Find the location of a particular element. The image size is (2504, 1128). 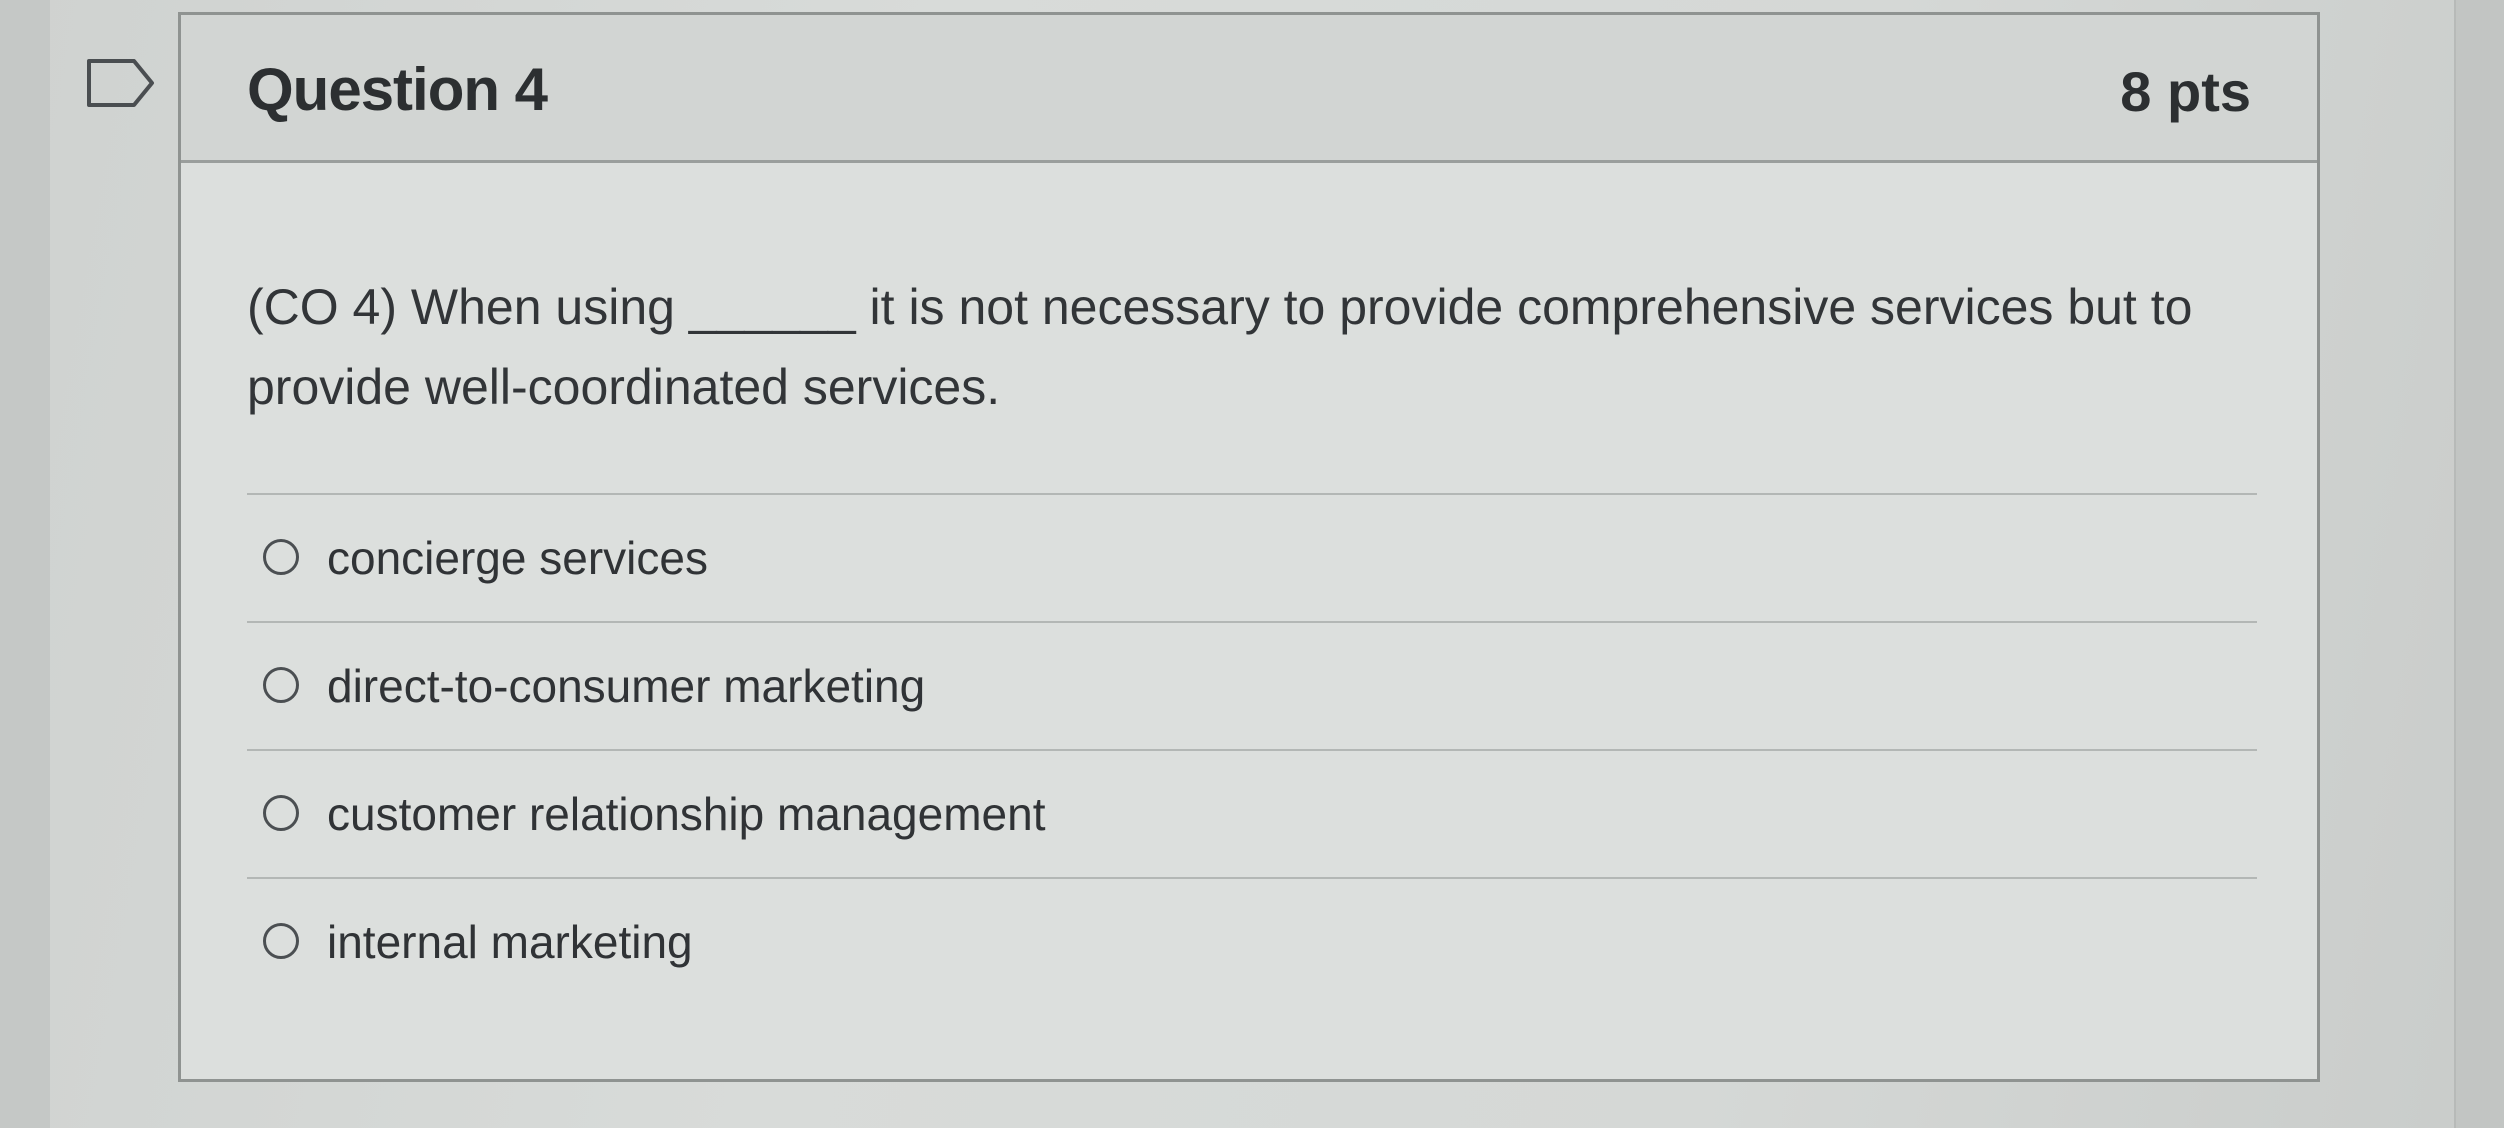

answer-option: direct-to-consumer marketing is located at coordinates (1252, 685).